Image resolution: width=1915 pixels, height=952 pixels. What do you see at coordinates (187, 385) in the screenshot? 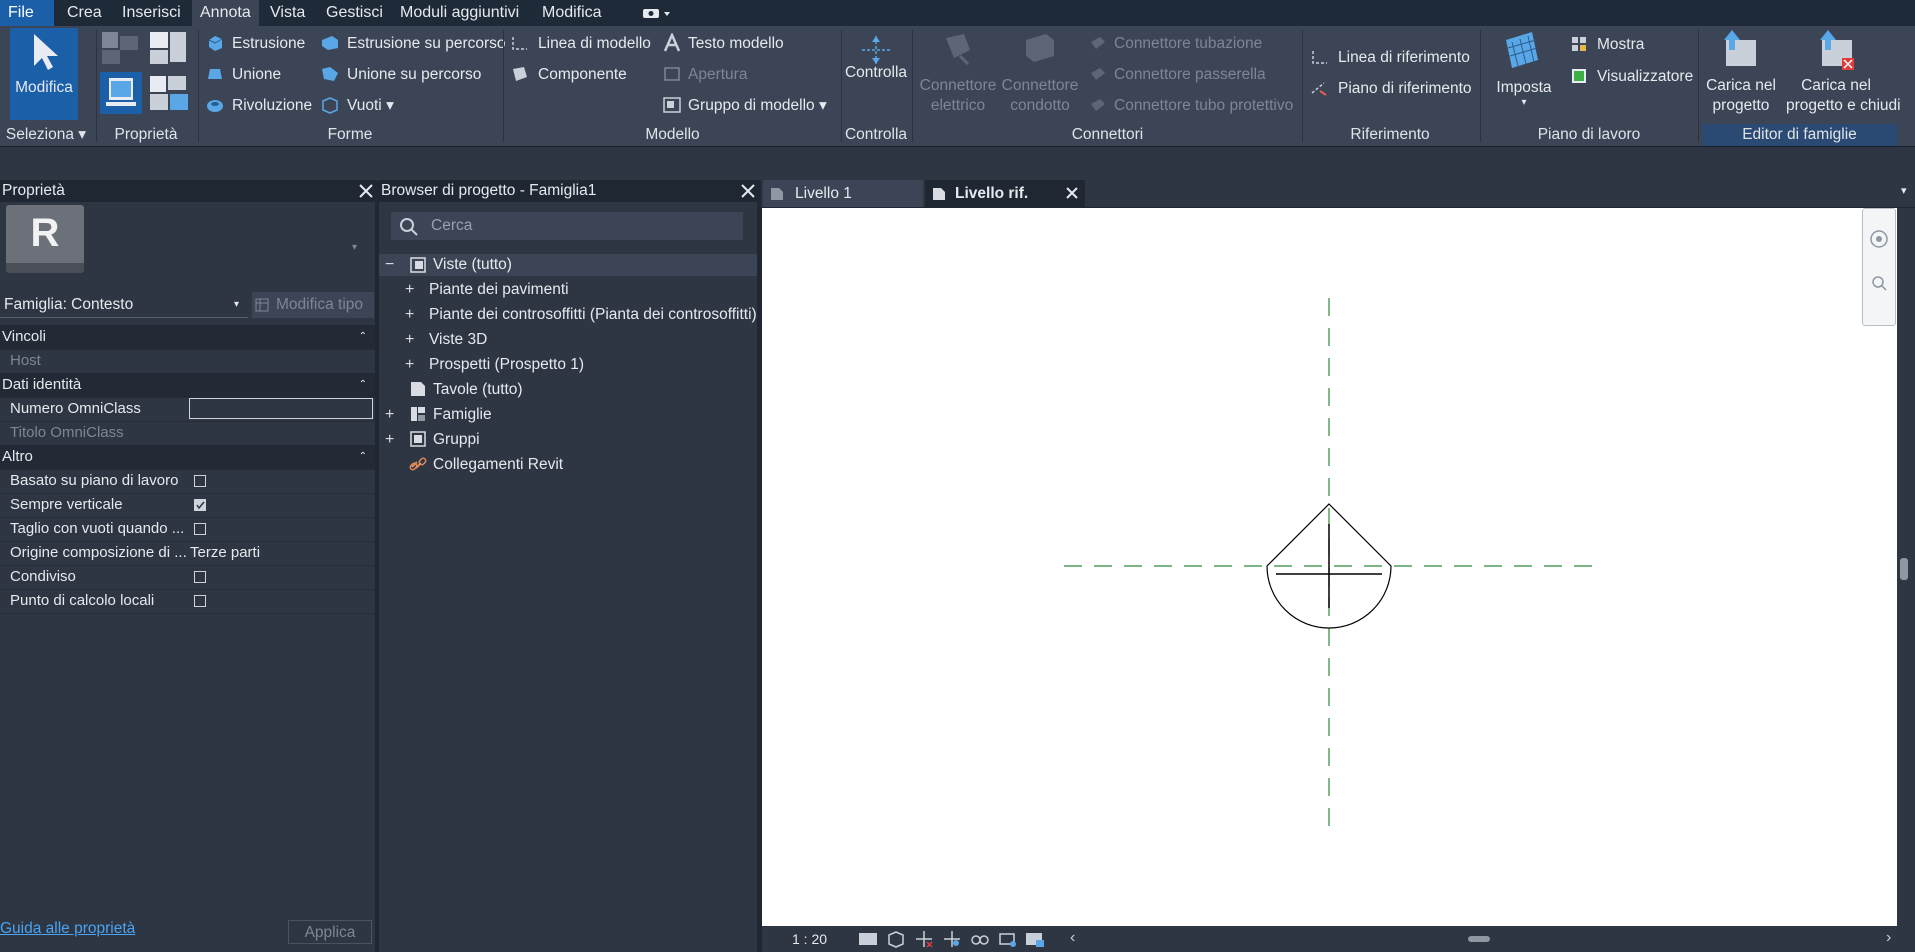
I see `group-identity: Dati identità ⌃` at bounding box center [187, 385].